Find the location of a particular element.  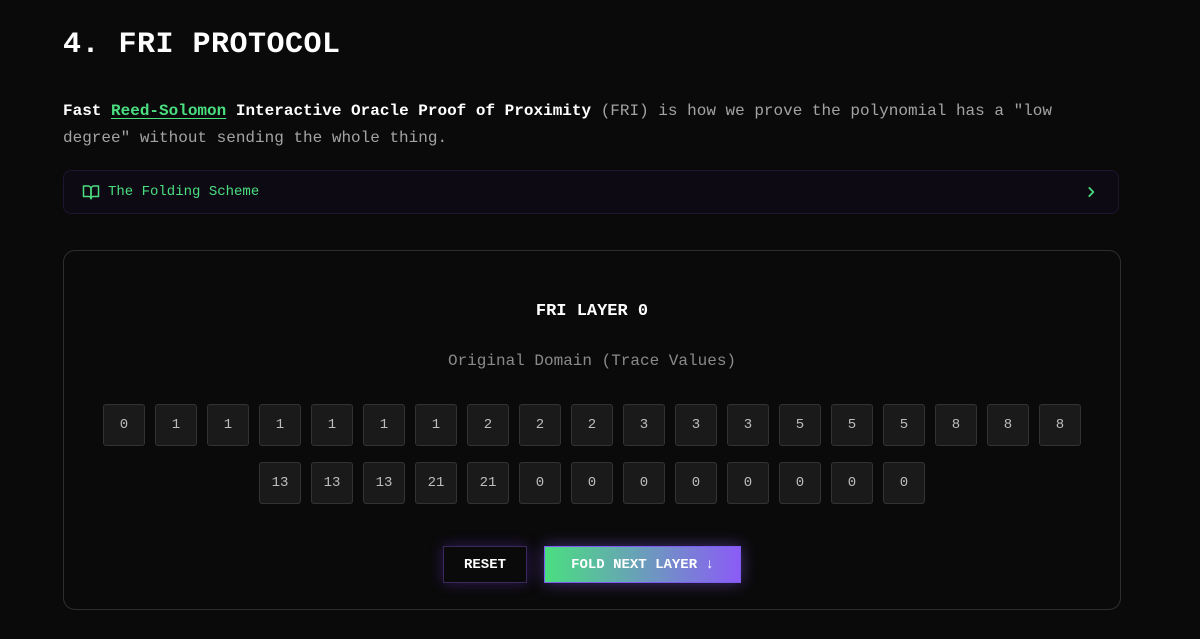

cells-row-1: 0 1 1 1 1 1 1 2 2 2 3 3 3 5 5 5 8 8 8 is located at coordinates (592, 425).